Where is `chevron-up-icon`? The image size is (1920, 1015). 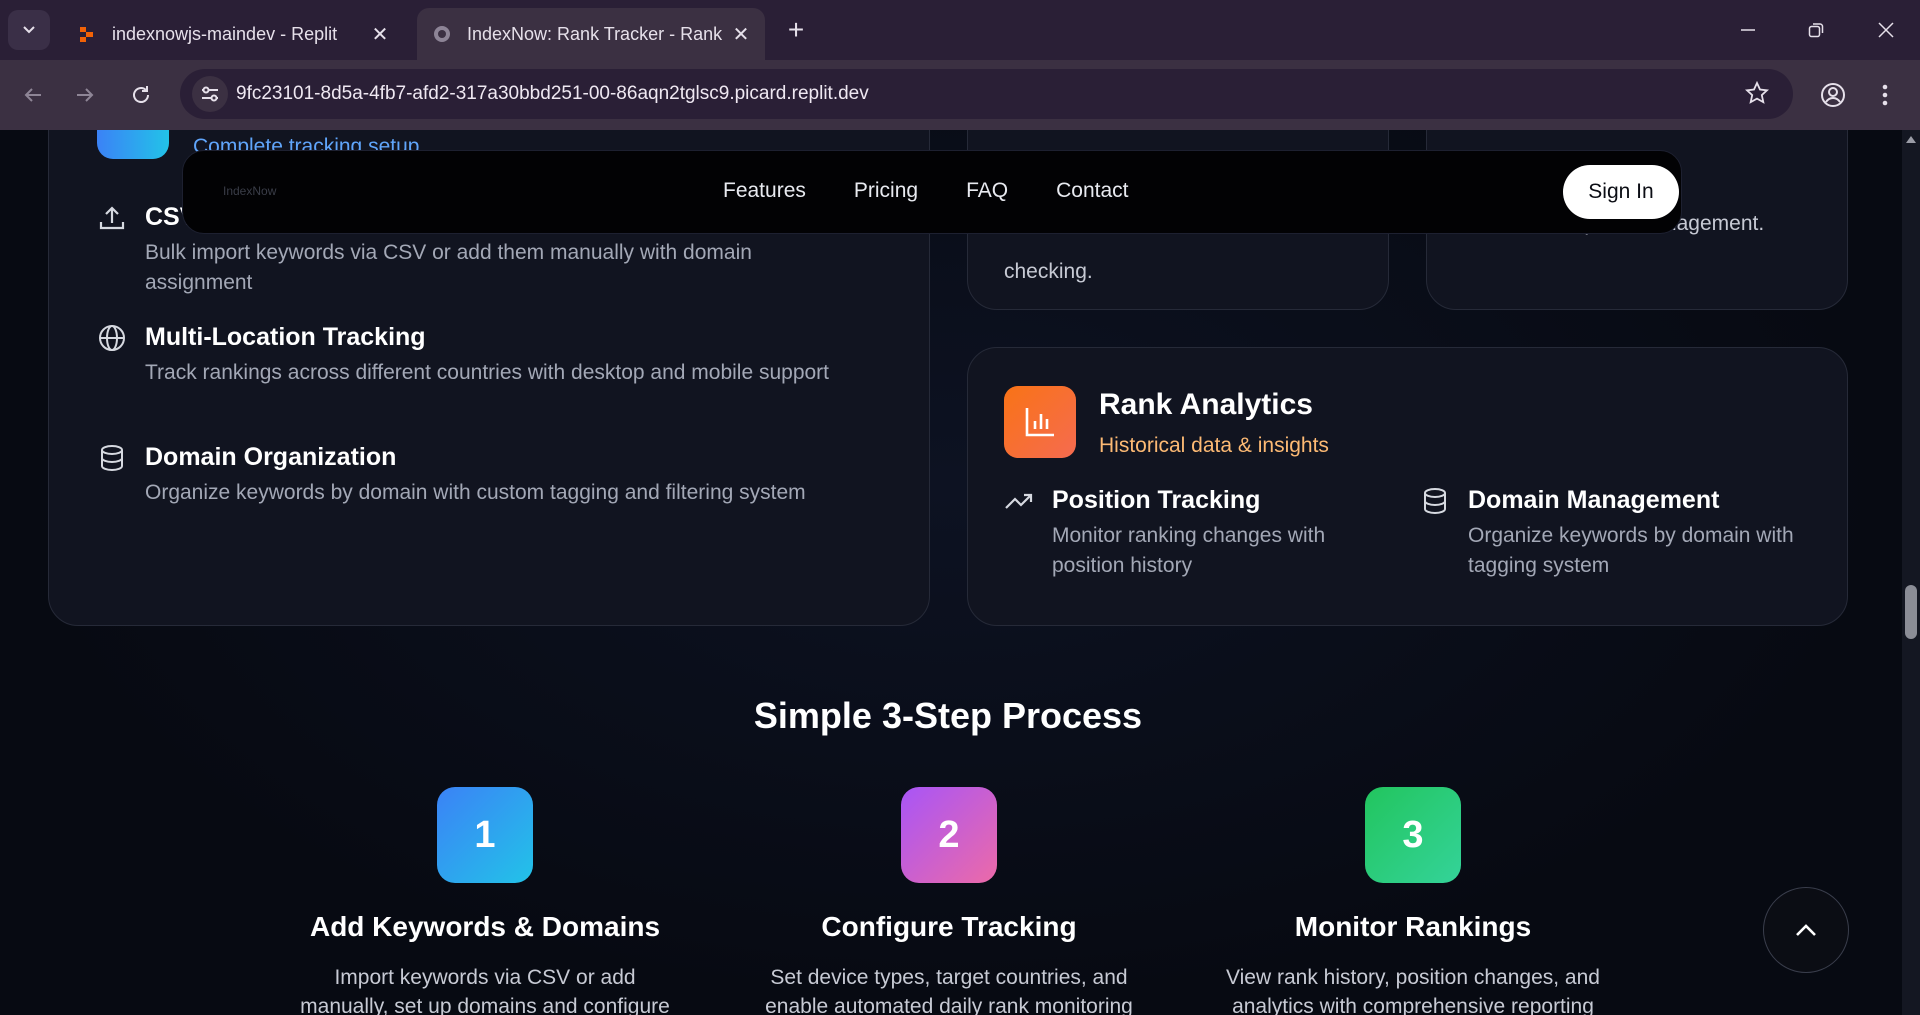
chevron-up-icon is located at coordinates (1806, 930).